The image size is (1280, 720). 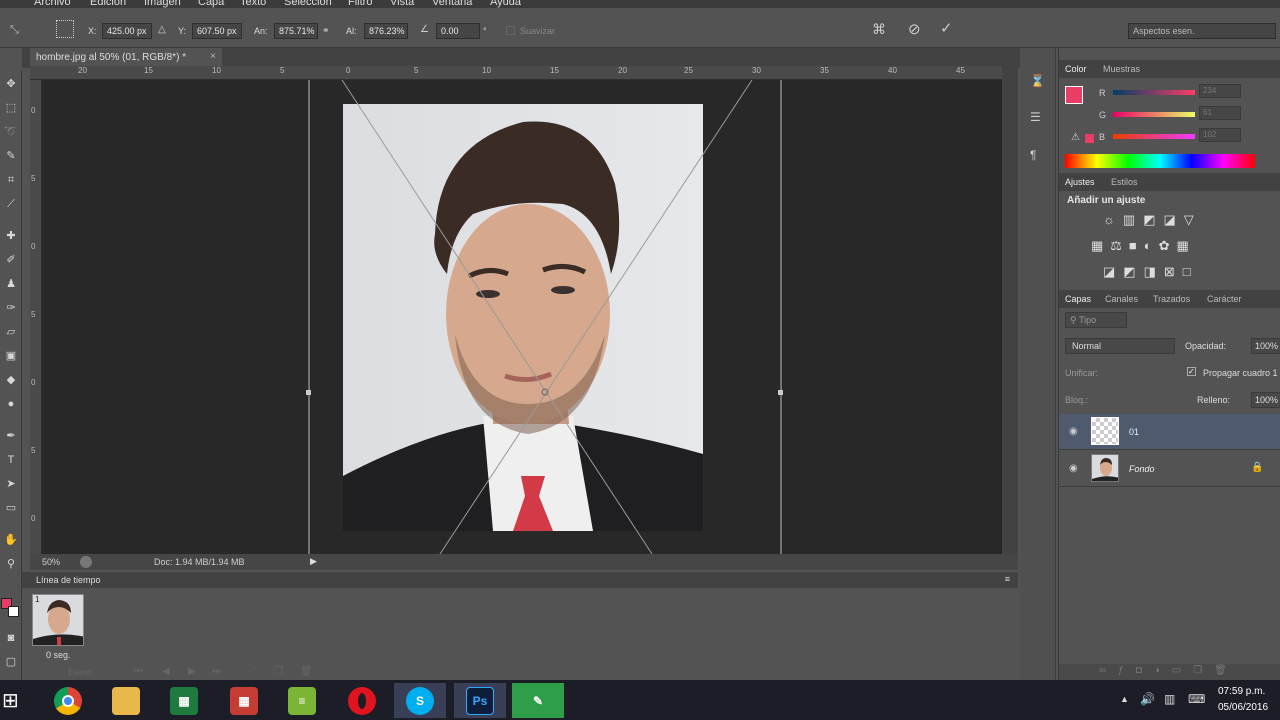 What do you see at coordinates (216, 671) in the screenshot?
I see `next-frame-icon: ⏭` at bounding box center [216, 671].